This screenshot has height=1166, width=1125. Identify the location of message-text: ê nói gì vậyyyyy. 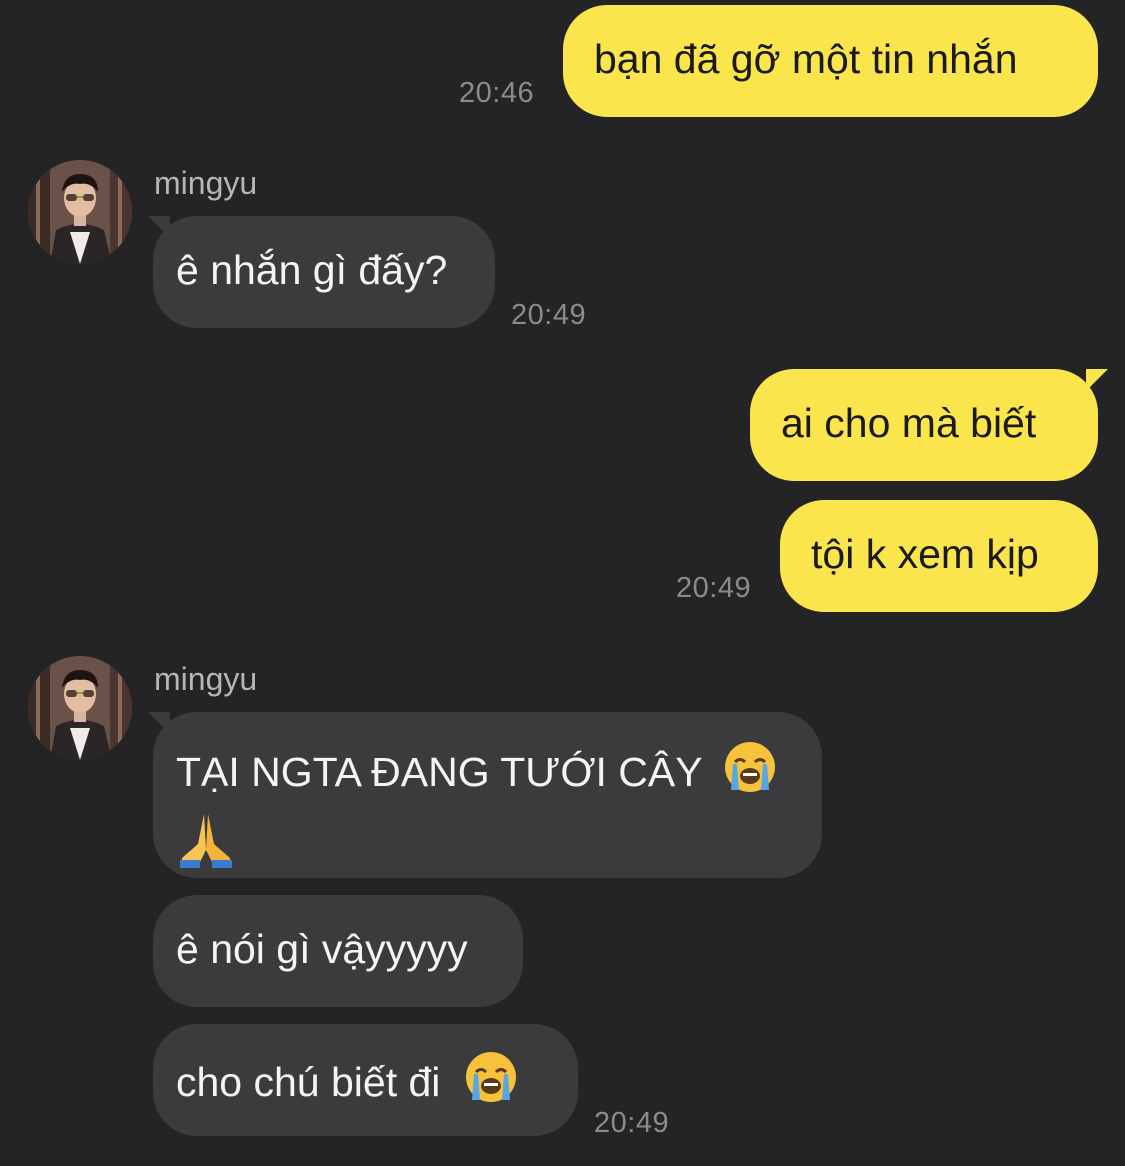
(322, 949).